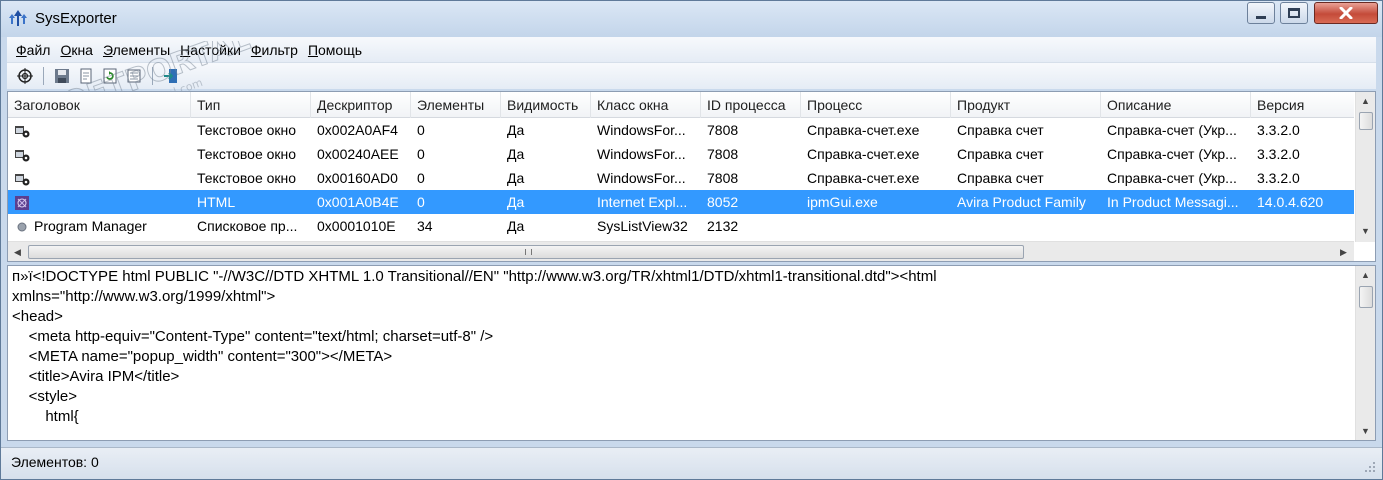 This screenshot has width=1383, height=480. I want to click on menu-help: Помощь, so click(335, 50).